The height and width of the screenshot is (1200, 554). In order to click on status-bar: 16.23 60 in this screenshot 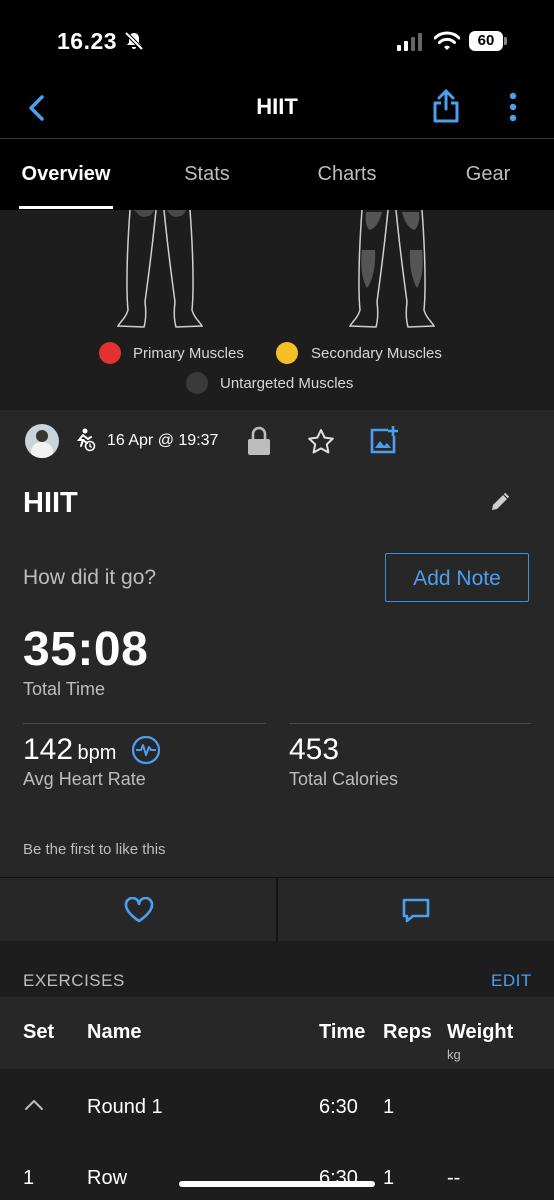, I will do `click(277, 40)`.